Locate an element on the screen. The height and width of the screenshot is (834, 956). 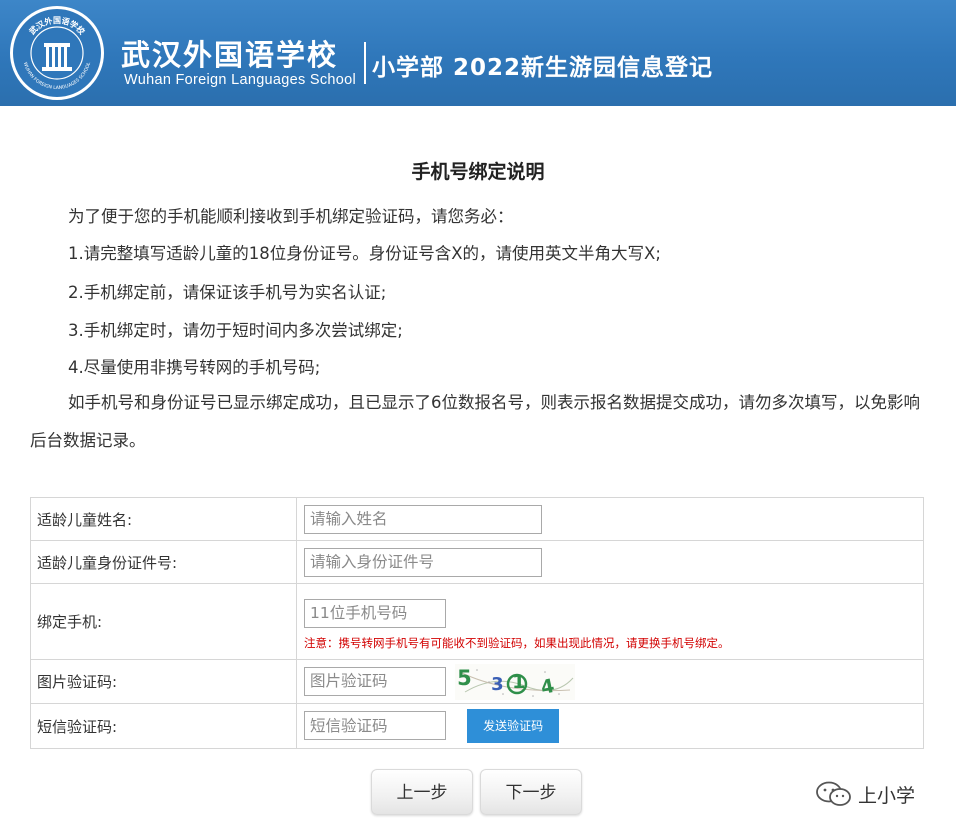
phone-label: 绑定手机: is located at coordinates (163, 621).